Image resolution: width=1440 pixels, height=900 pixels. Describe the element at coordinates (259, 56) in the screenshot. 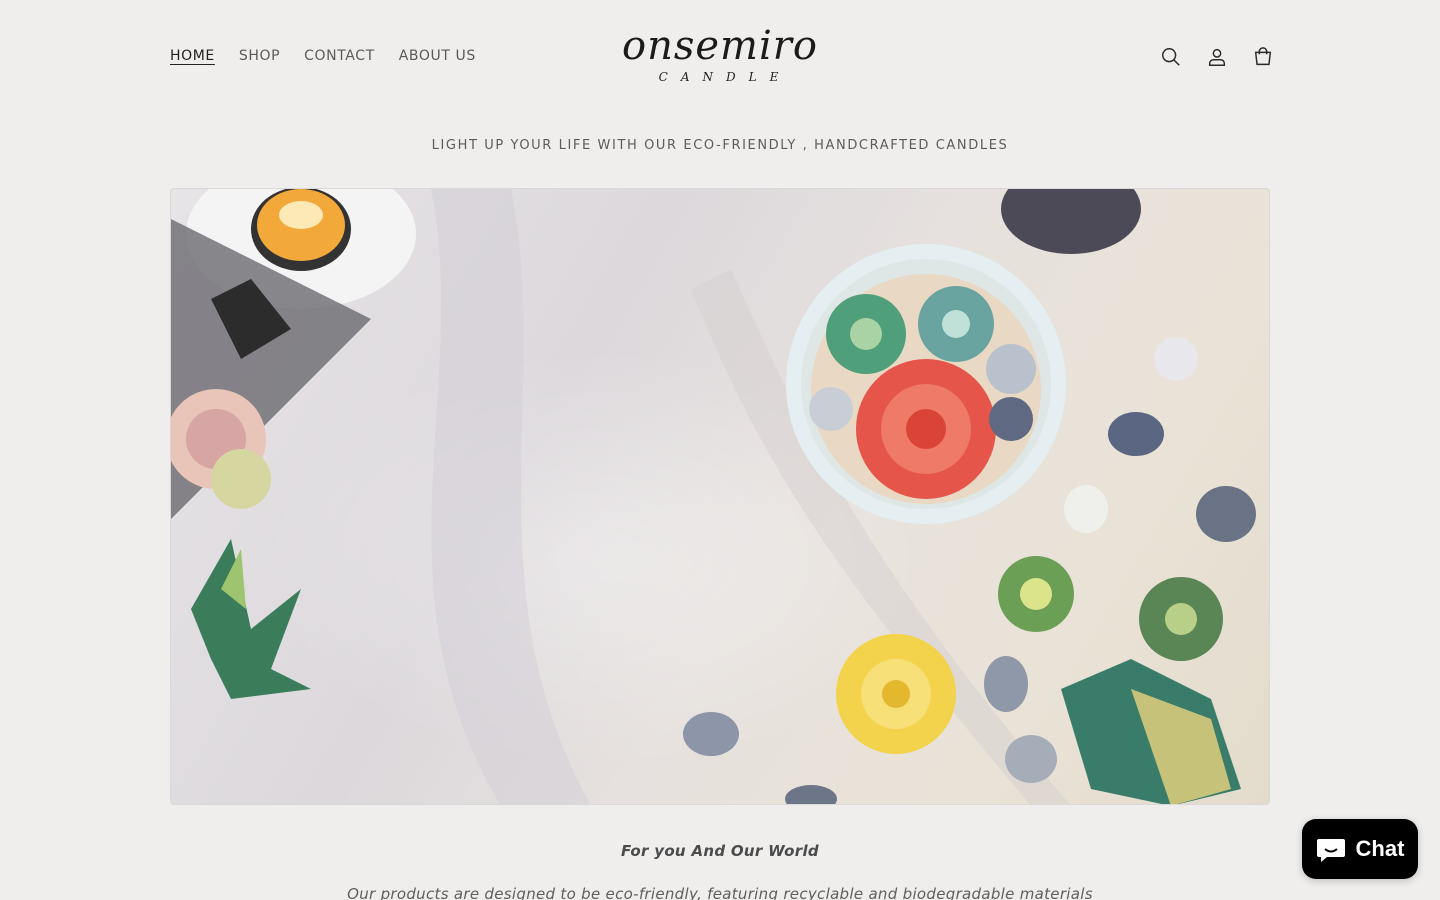

I see `nav-shop-link: SHOP` at that location.